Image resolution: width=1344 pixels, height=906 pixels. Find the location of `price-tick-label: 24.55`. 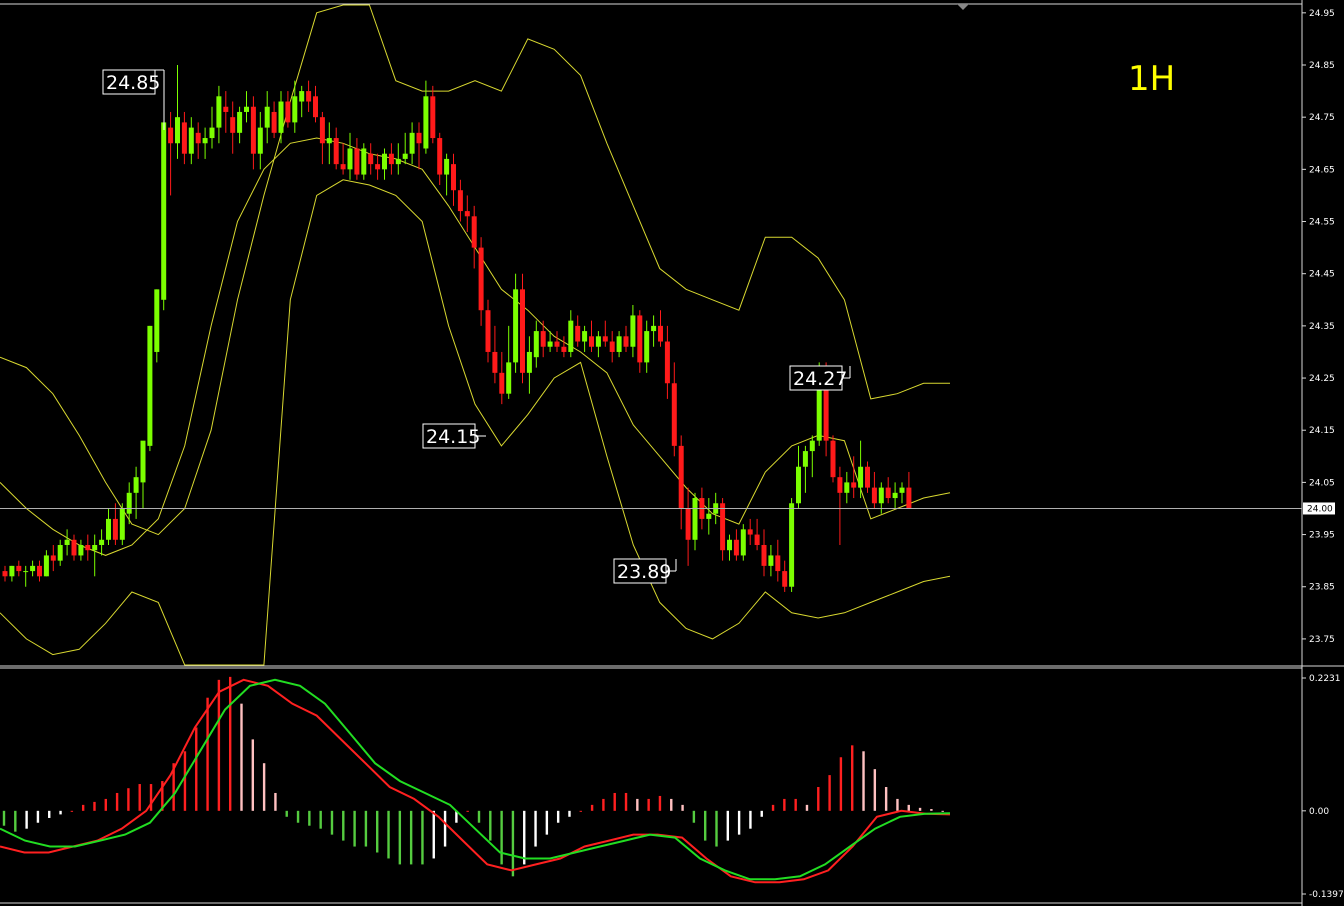

price-tick-label: 24.55 is located at coordinates (1322, 223).